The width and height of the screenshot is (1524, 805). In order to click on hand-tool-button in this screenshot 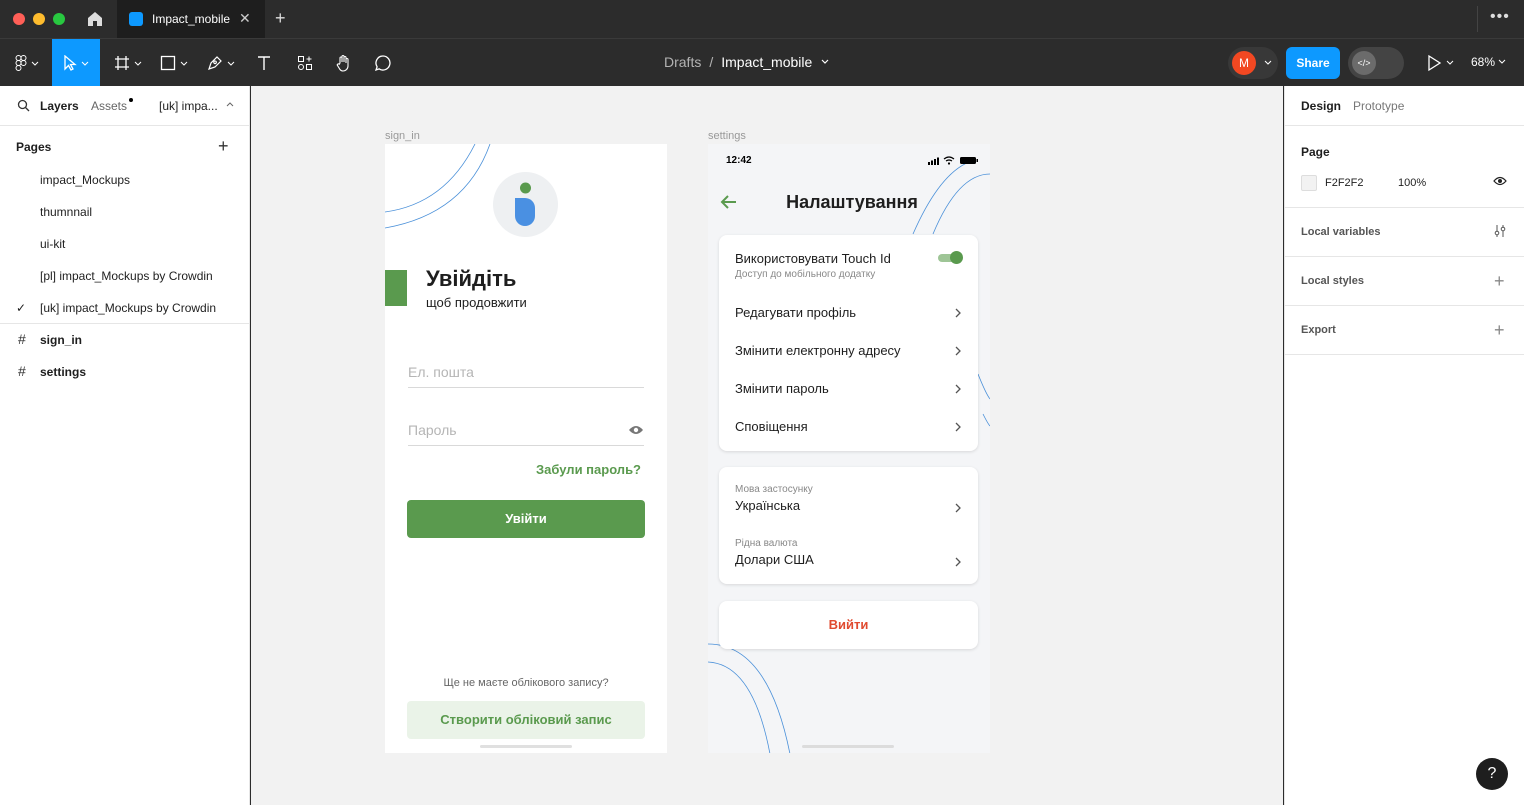, I will do `click(344, 63)`.